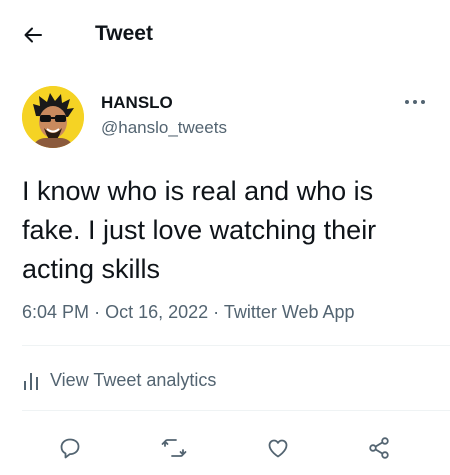 Image resolution: width=450 pixels, height=475 pixels. Describe the element at coordinates (137, 103) in the screenshot. I see `author-display-name: HANSLO` at that location.